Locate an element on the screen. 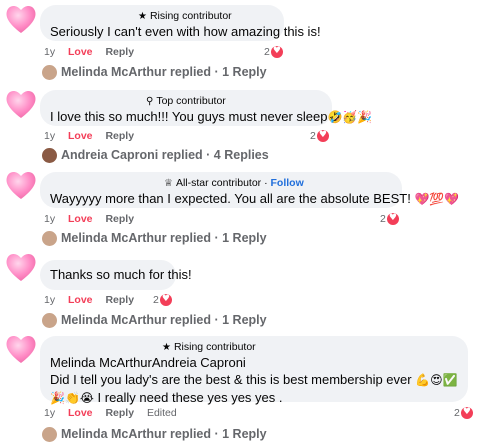 This screenshot has height=445, width=498. edited-label: Edited is located at coordinates (161, 413).